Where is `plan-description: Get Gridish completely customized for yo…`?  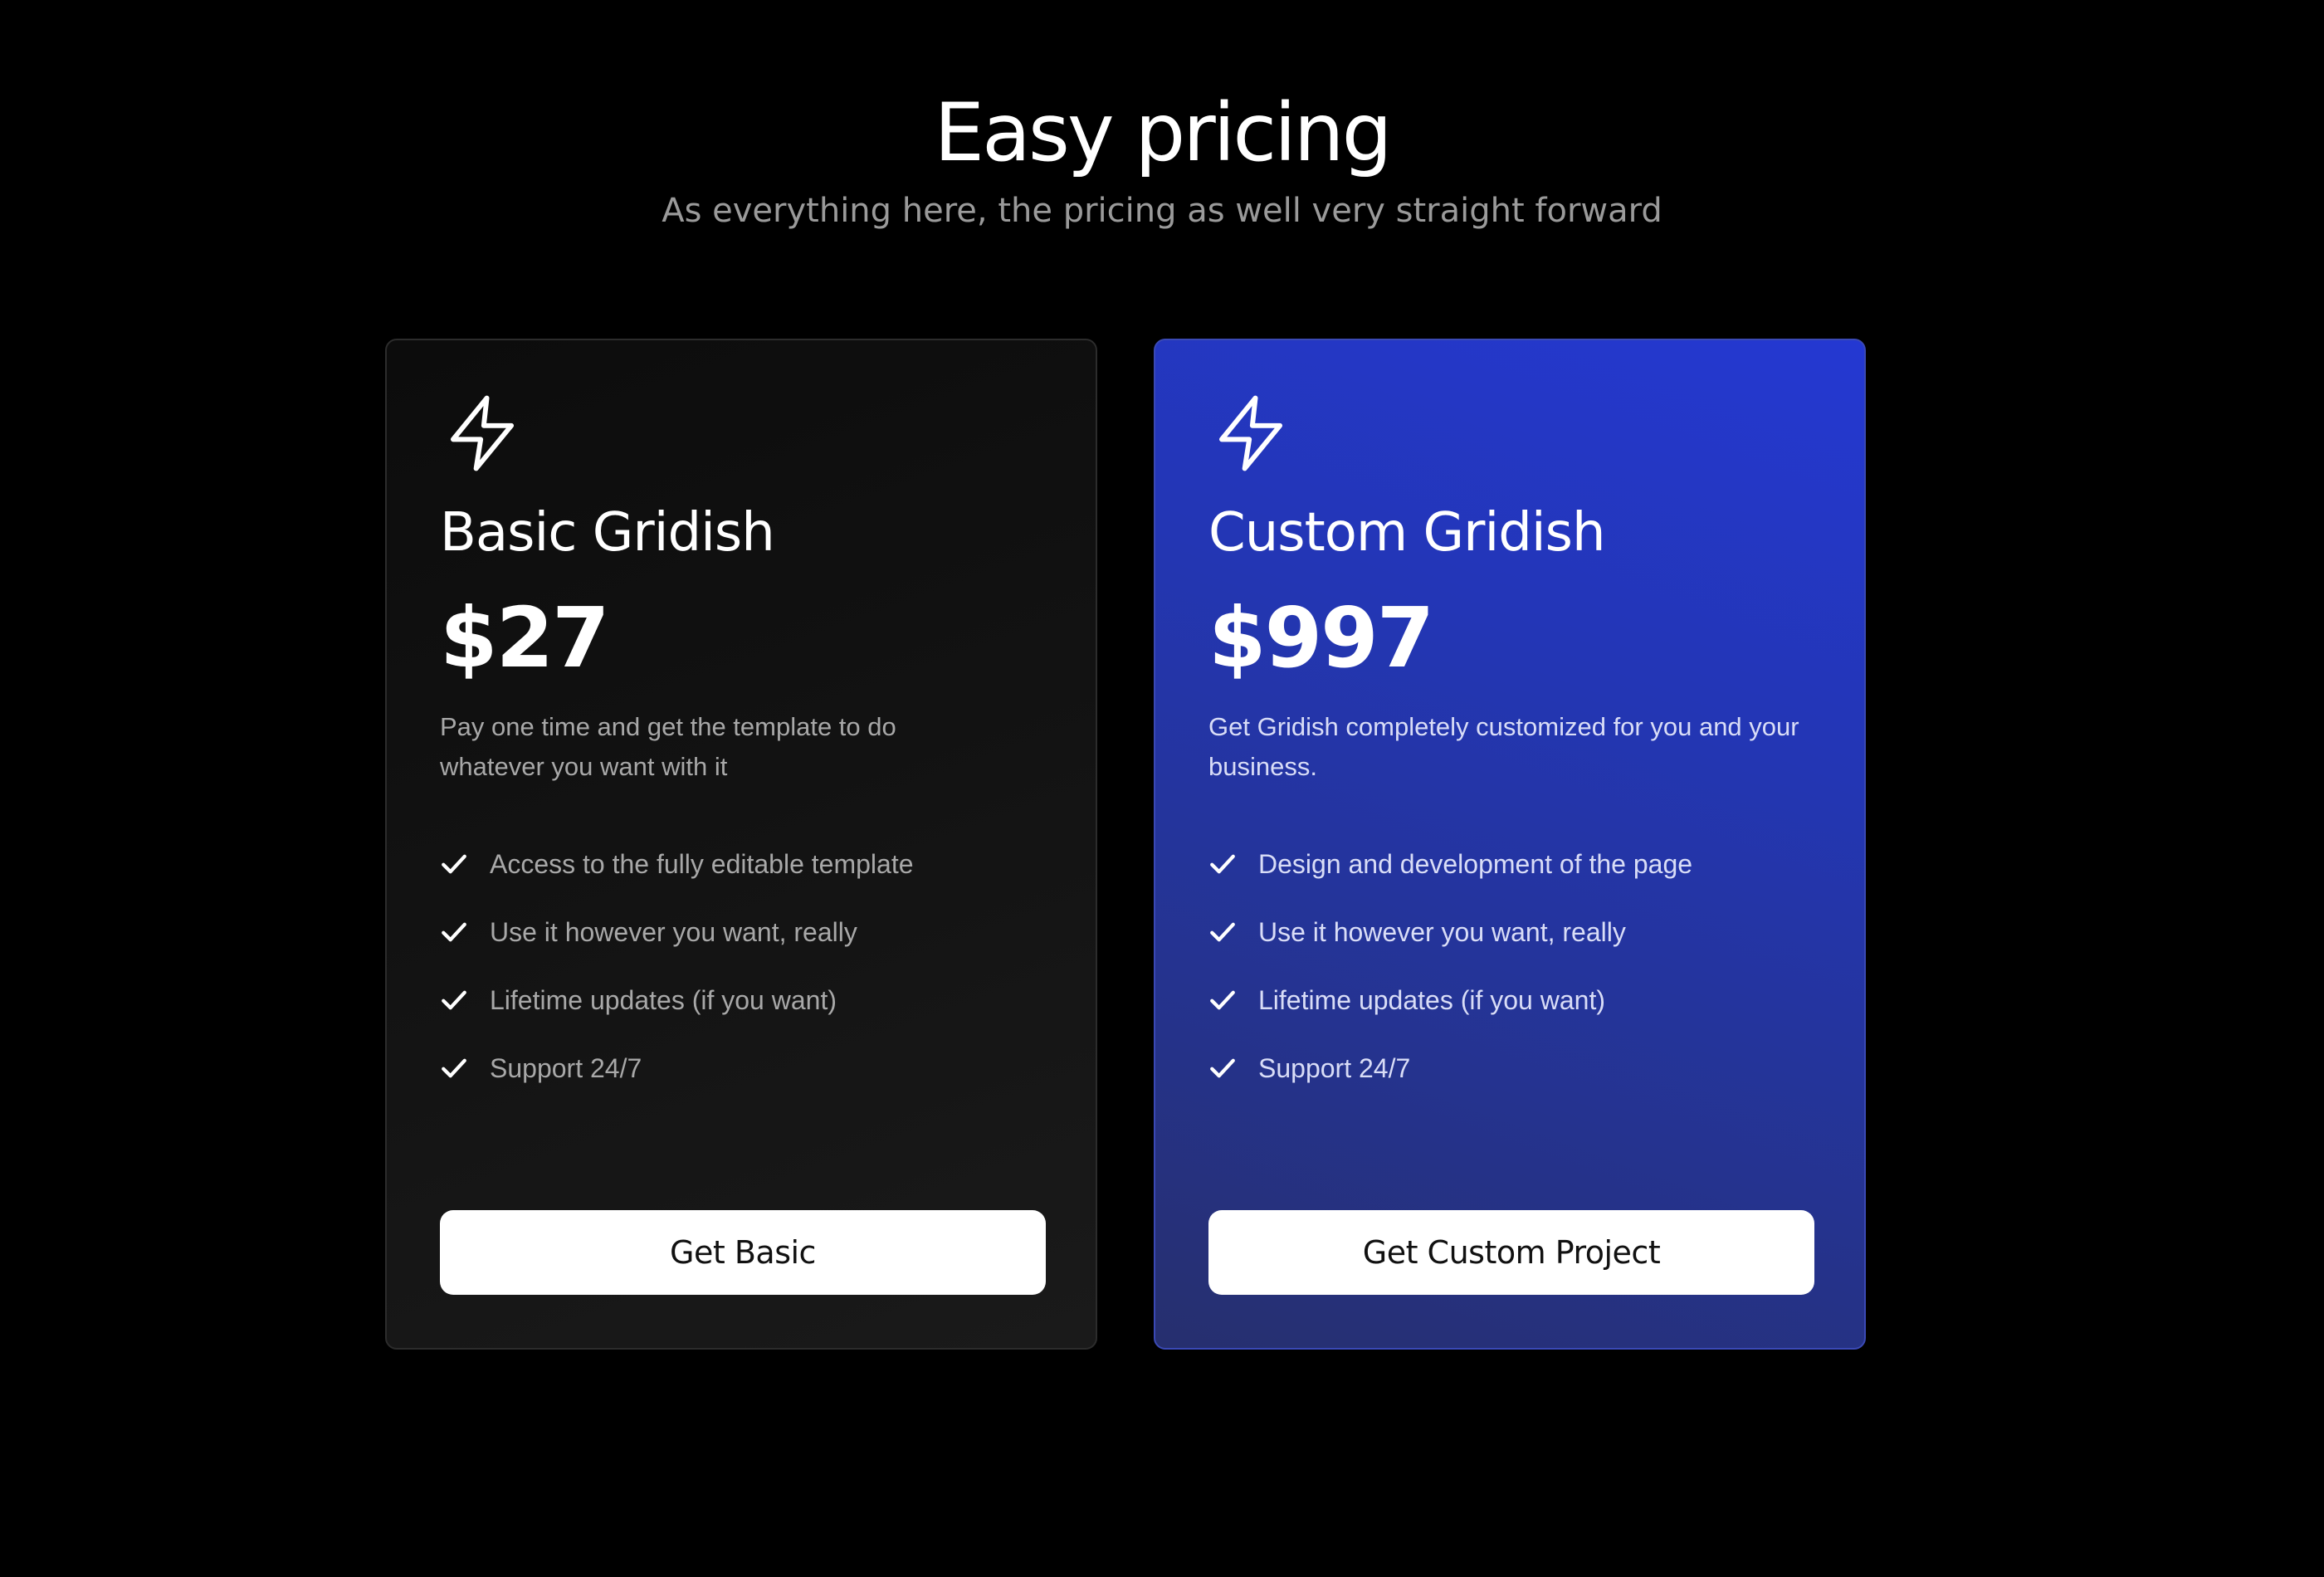
plan-description: Get Gridish completely customized for yo… is located at coordinates (1503, 746).